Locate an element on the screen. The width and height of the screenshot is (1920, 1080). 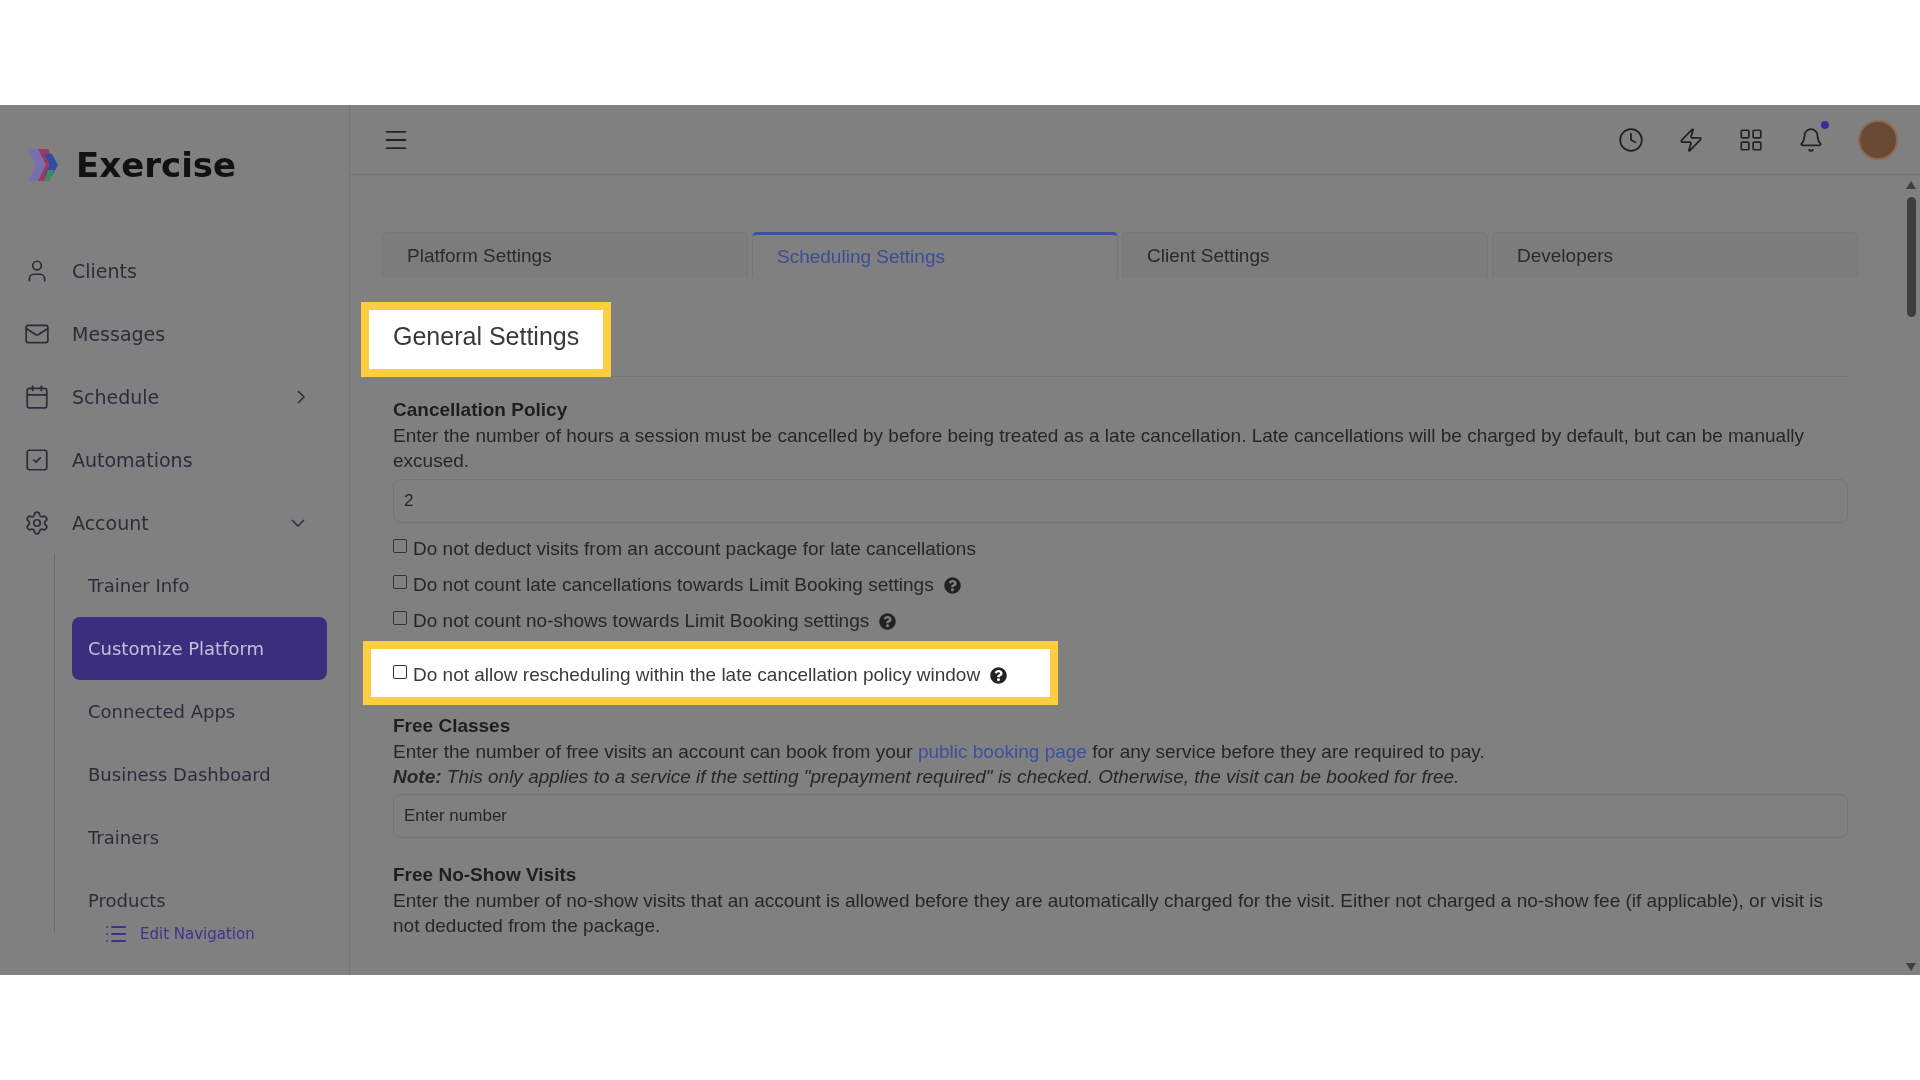
calendar-icon is located at coordinates (37, 396).